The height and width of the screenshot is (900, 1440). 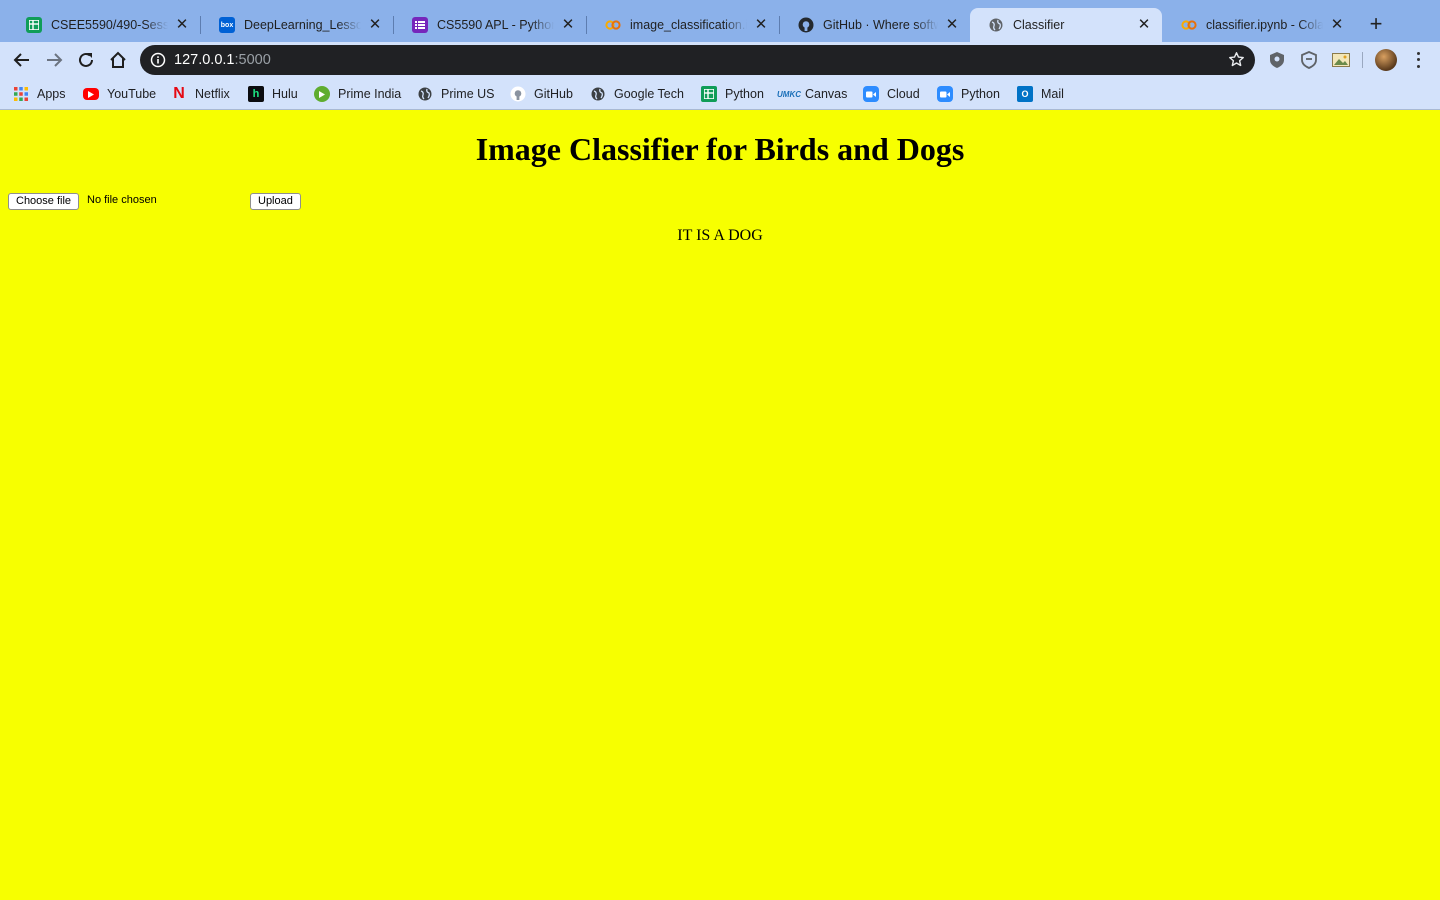 I want to click on bookmark-label: Mail, so click(x=1052, y=94).